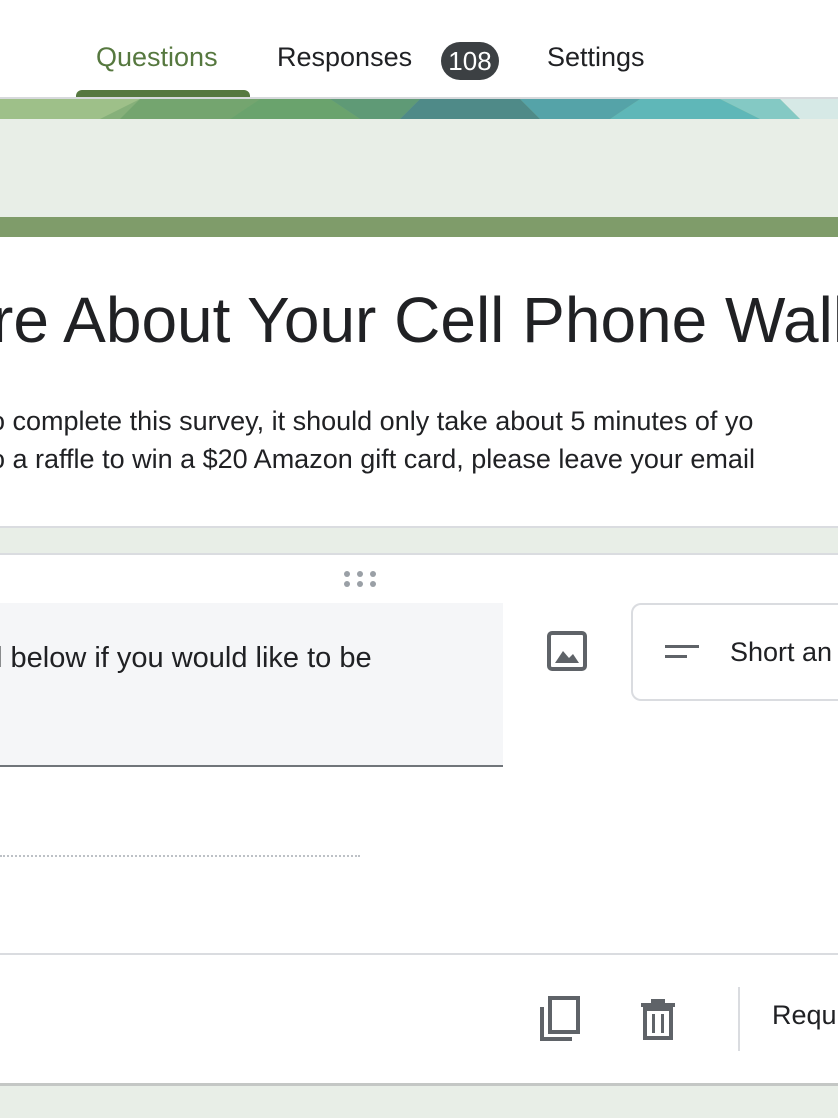  Describe the element at coordinates (596, 57) in the screenshot. I see `tab-settings: Settings` at that location.